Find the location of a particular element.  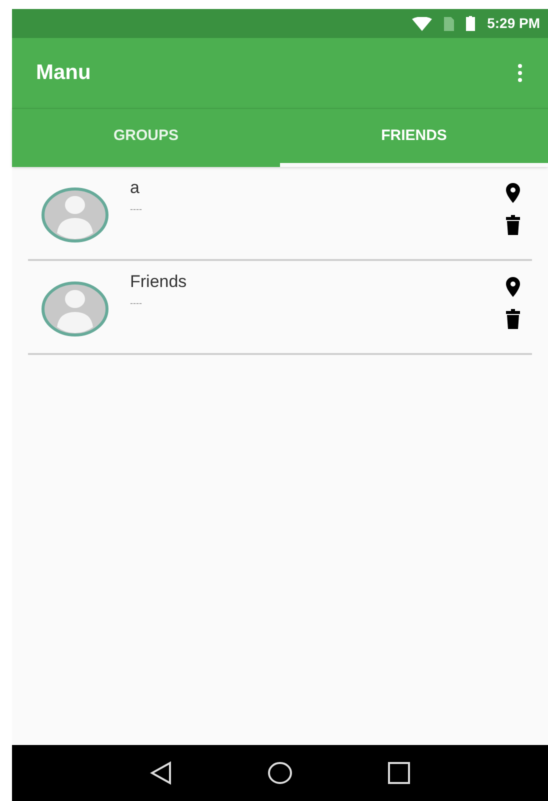

home-icon is located at coordinates (279, 773).